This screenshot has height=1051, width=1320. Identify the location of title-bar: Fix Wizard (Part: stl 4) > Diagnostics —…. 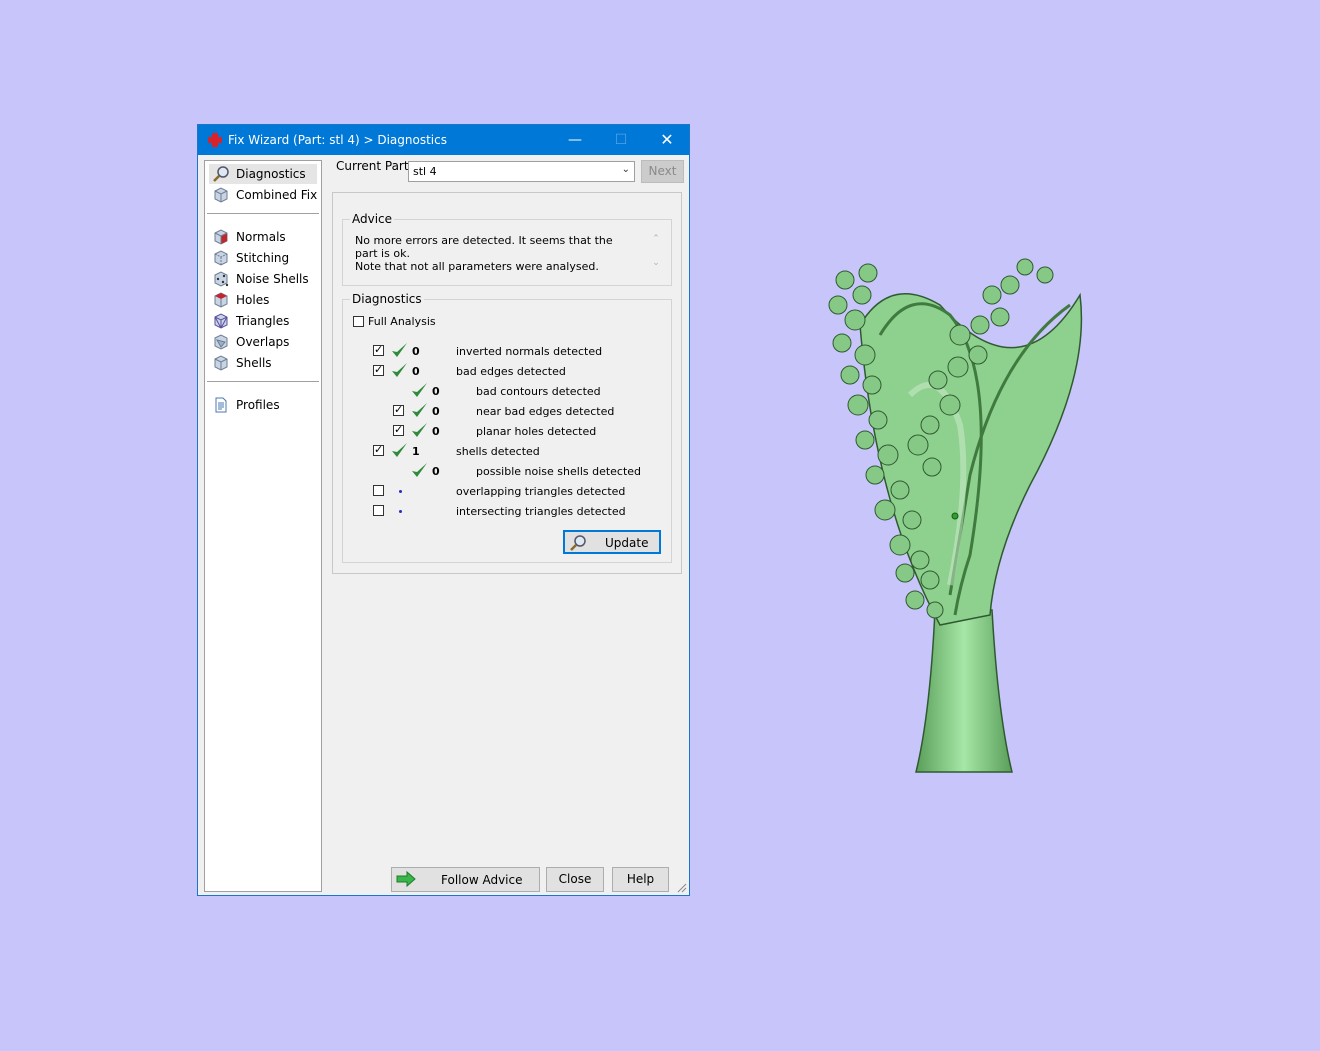
(443, 140).